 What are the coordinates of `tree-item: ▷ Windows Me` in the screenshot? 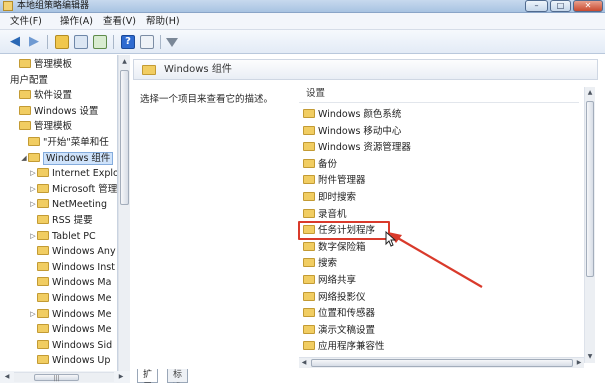 It's located at (70, 314).